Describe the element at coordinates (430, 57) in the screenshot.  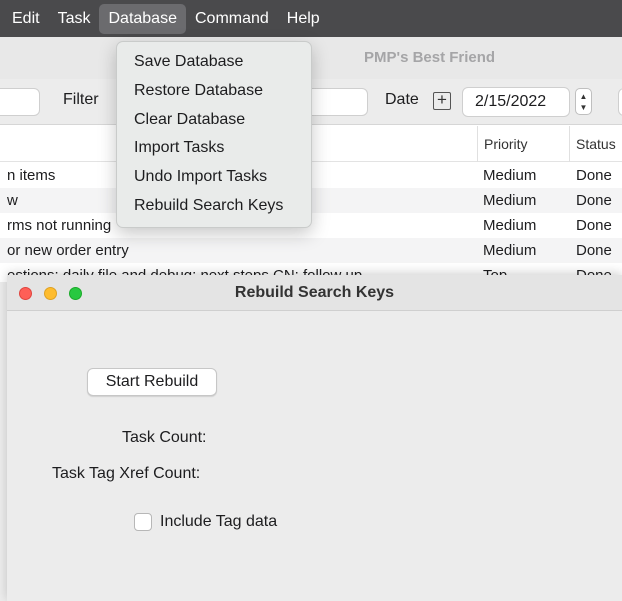
I see `main-window-title: PMP's Best Friend` at that location.